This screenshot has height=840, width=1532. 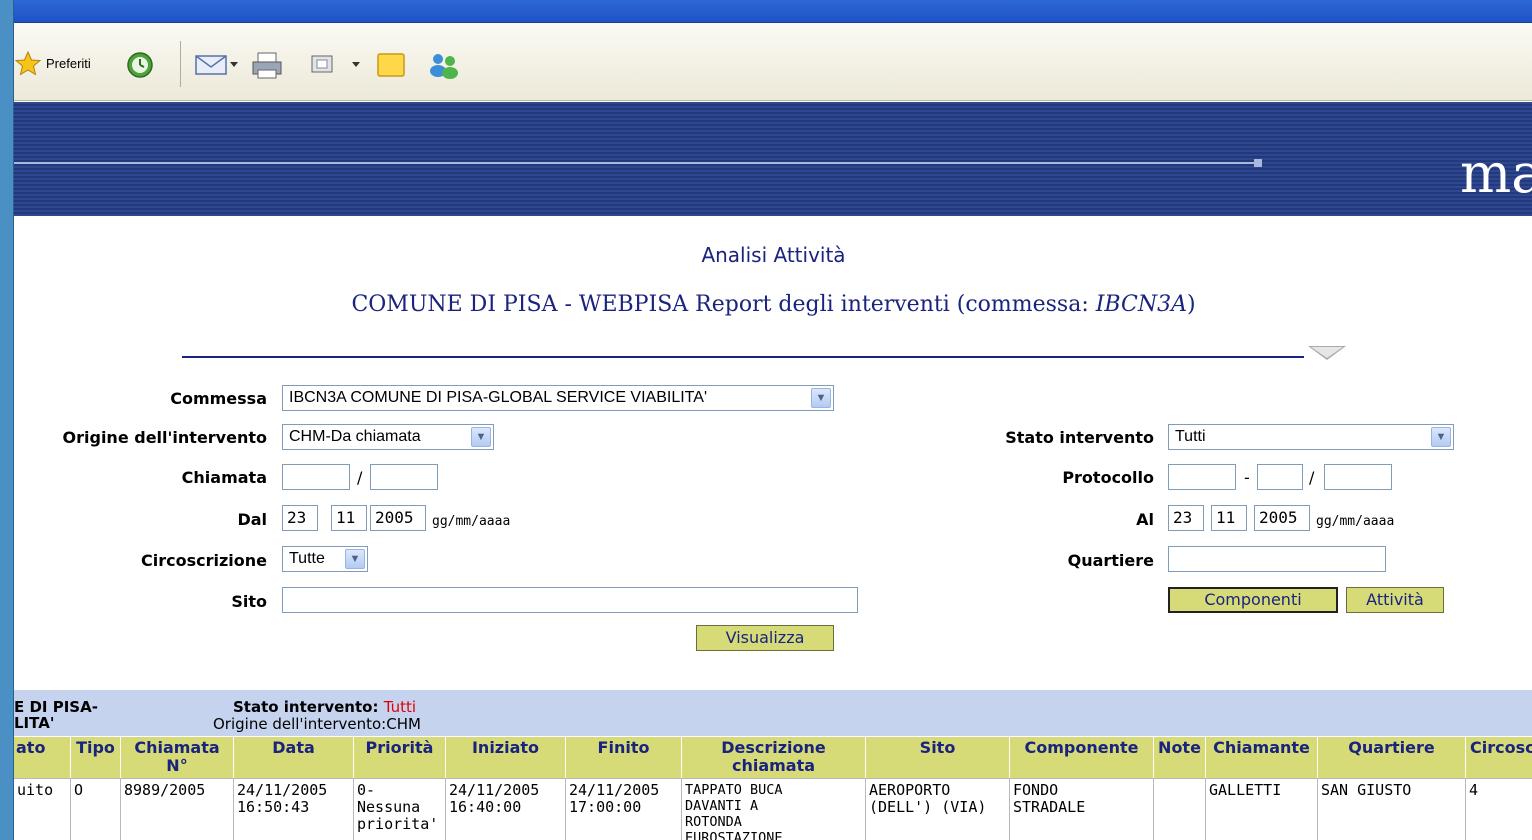 What do you see at coordinates (252, 519) in the screenshot?
I see `dal-label: Dal` at bounding box center [252, 519].